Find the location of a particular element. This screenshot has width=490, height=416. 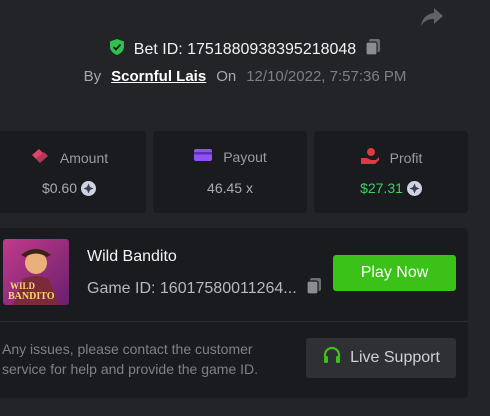

payout-label: Payout is located at coordinates (245, 156).